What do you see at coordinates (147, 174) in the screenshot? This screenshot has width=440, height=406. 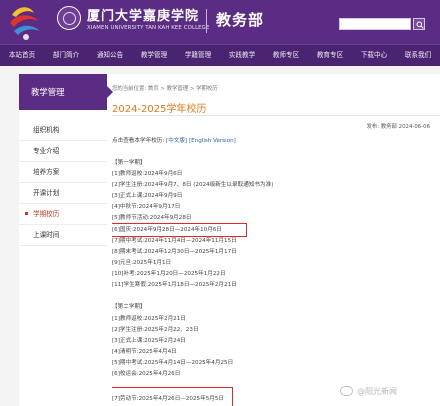 I see `calendar-line: [1]教师返校:2024年9月6日` at bounding box center [147, 174].